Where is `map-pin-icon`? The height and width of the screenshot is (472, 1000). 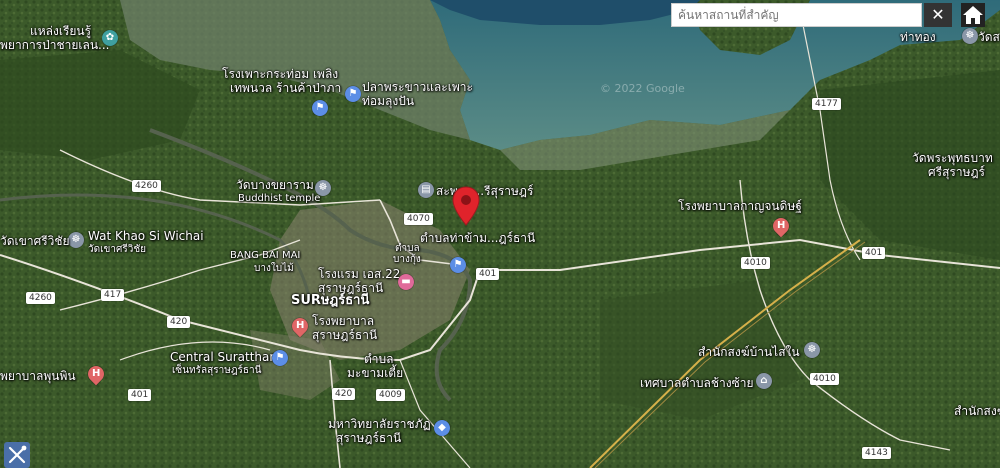 map-pin-icon is located at coordinates (466, 206).